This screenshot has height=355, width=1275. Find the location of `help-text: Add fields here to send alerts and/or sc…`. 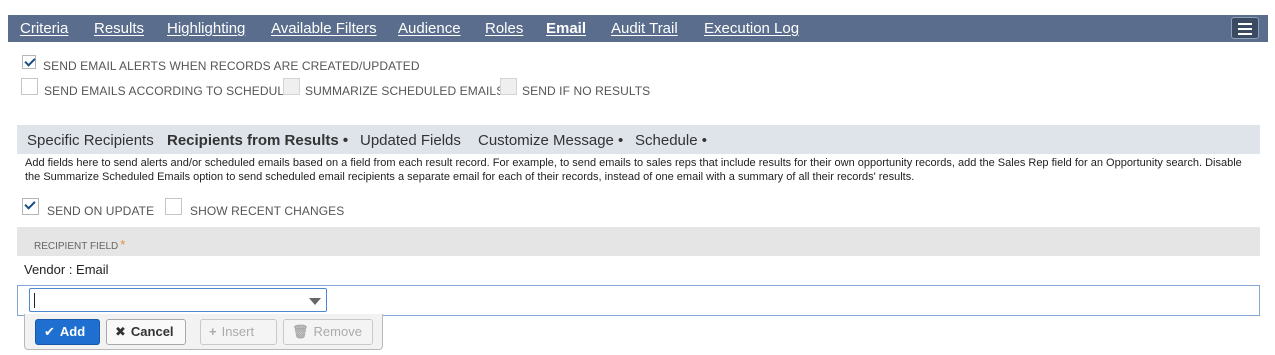

help-text: Add fields here to send alerts and/or sc… is located at coordinates (633, 170).